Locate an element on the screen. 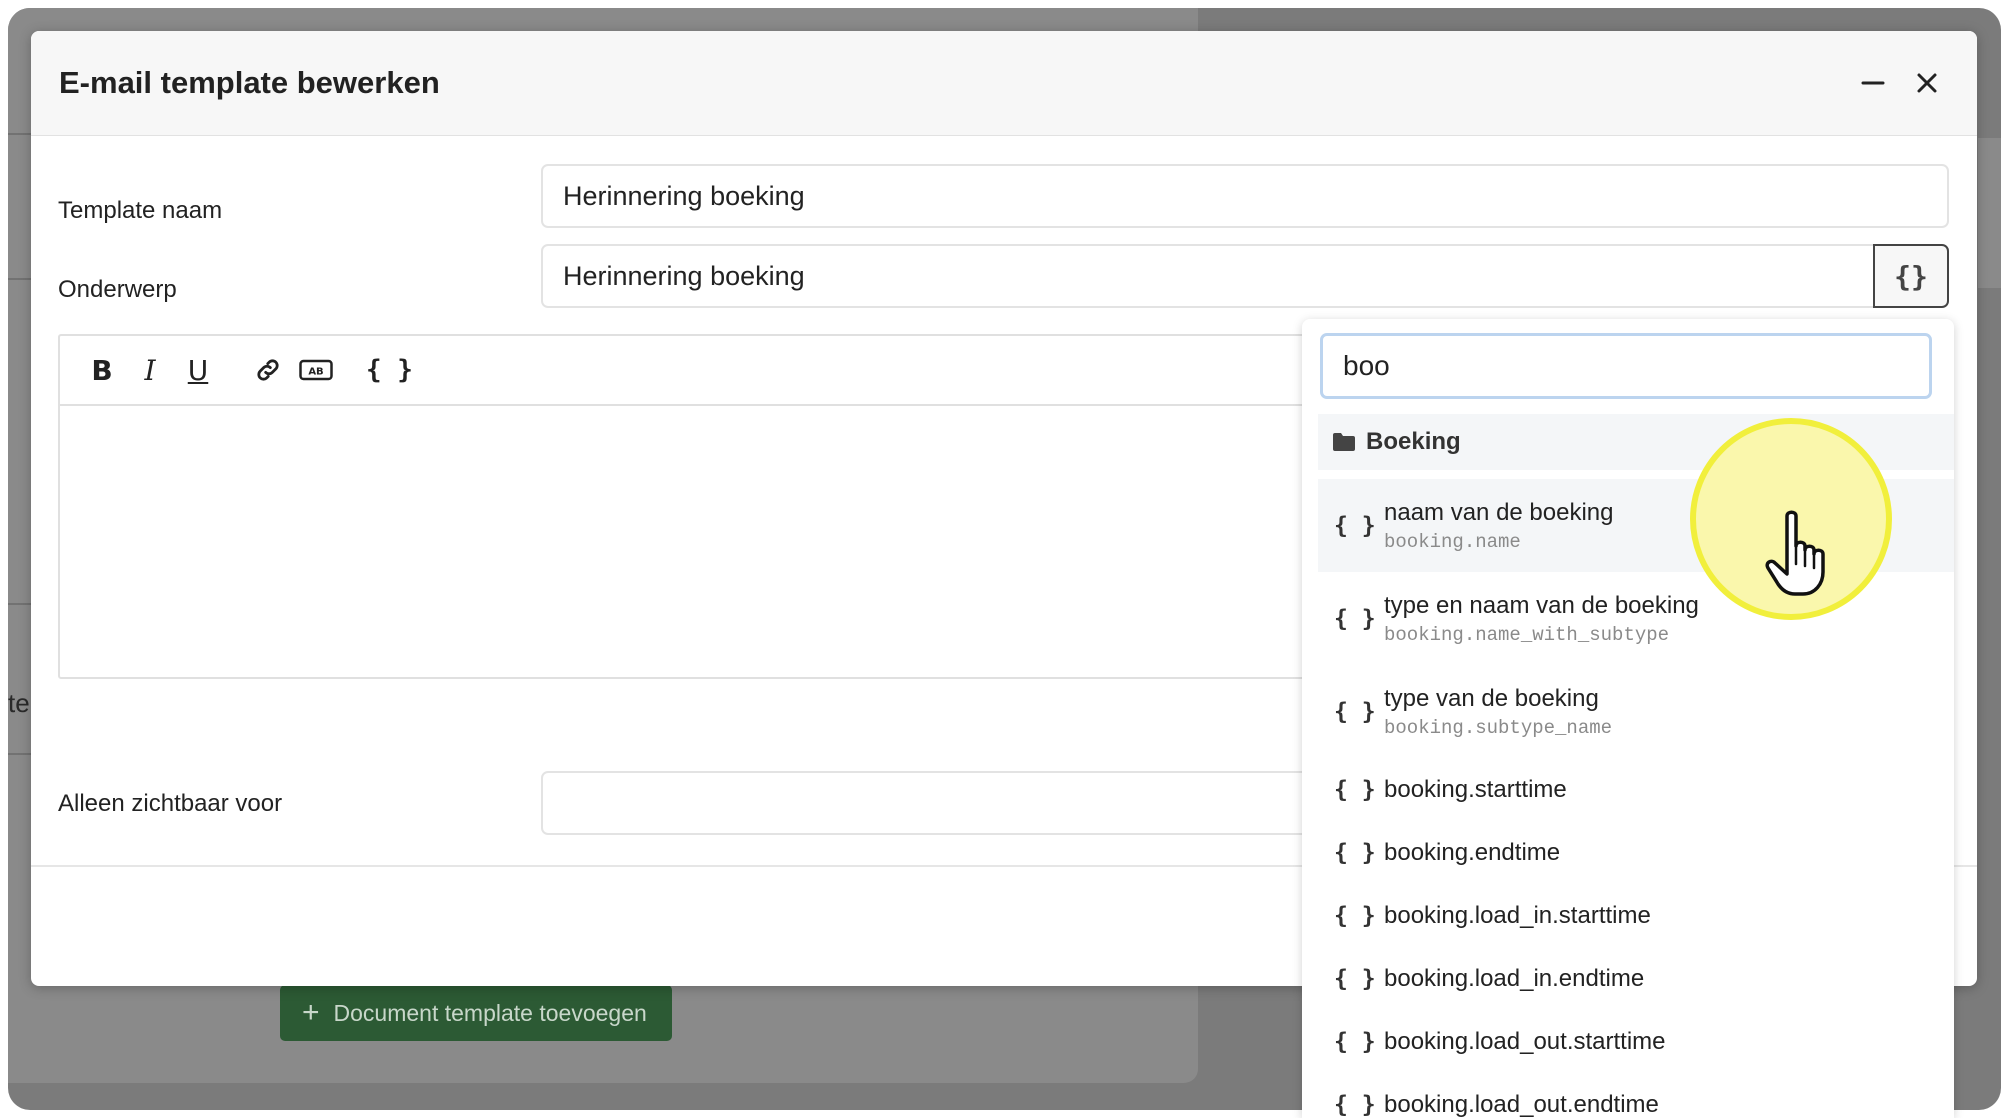 This screenshot has width=2009, height=1118. variable-item-code: booking.name is located at coordinates (1452, 541).